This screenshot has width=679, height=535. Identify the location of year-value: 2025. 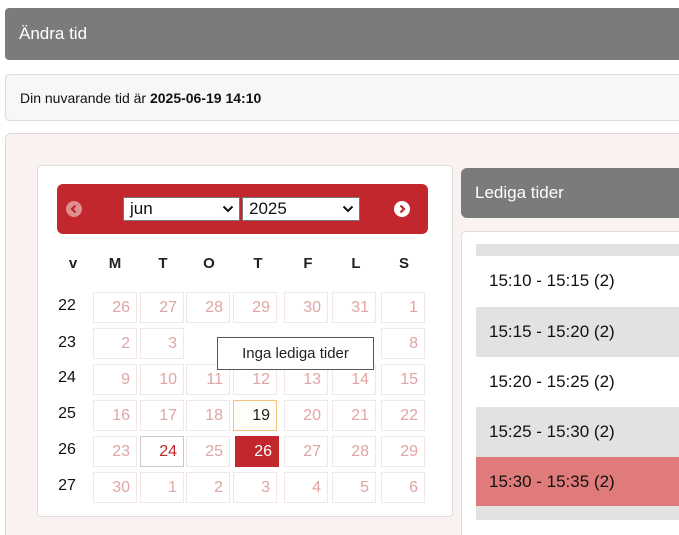
(268, 208).